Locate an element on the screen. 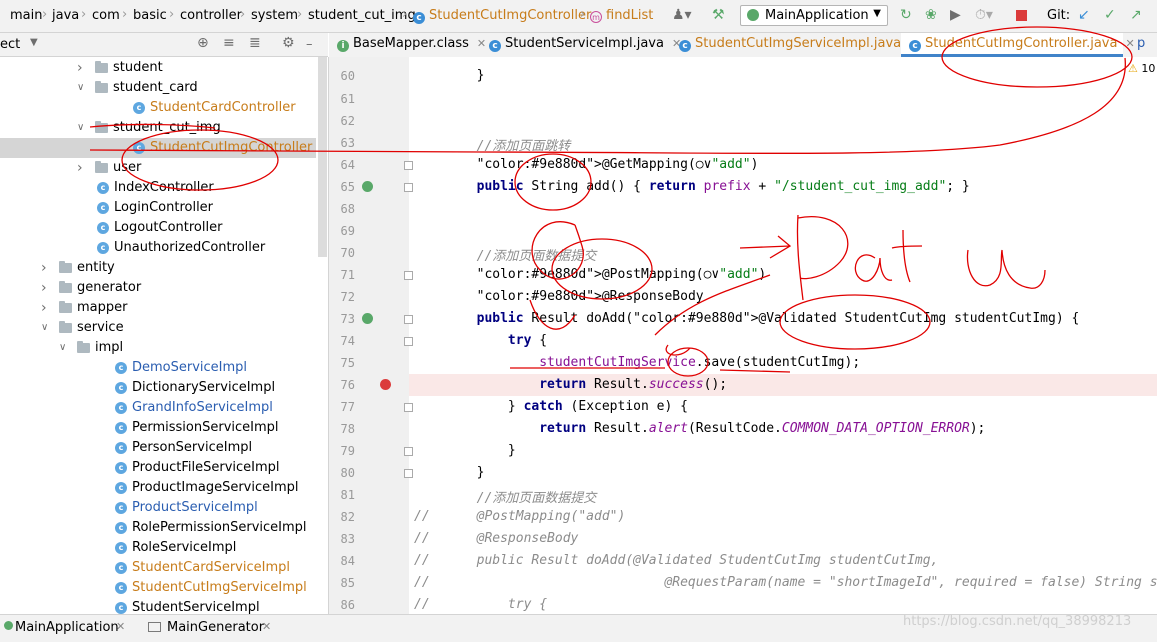 The width and height of the screenshot is (1157, 642). tree-class: c RolePermissionServiceImpl is located at coordinates (158, 528).